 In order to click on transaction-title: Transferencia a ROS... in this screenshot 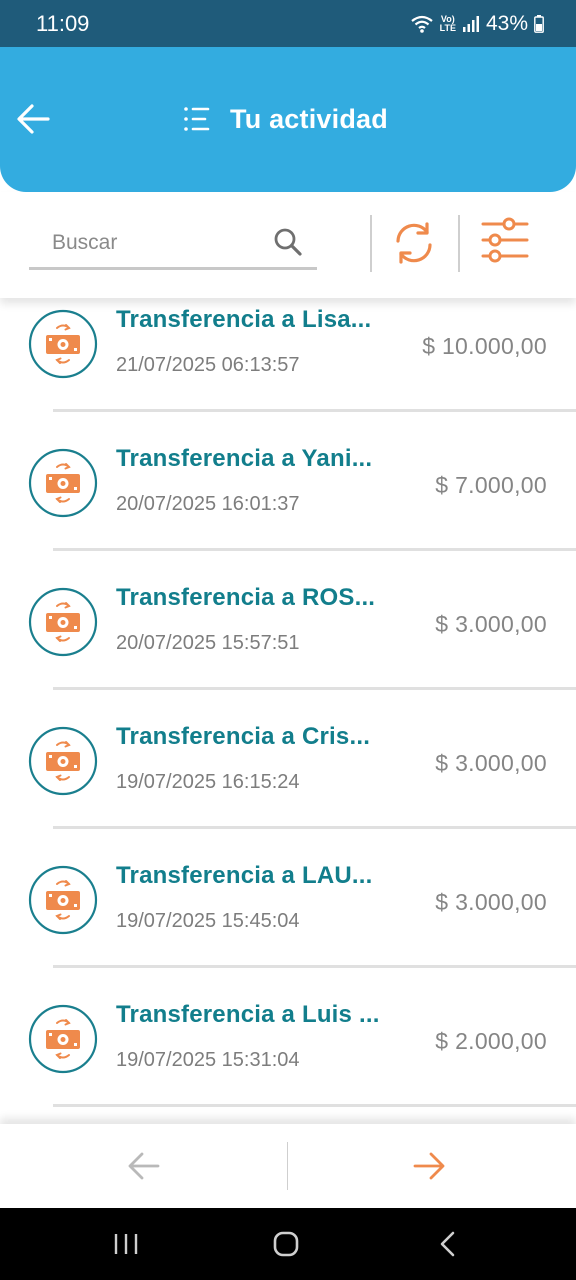, I will do `click(246, 597)`.